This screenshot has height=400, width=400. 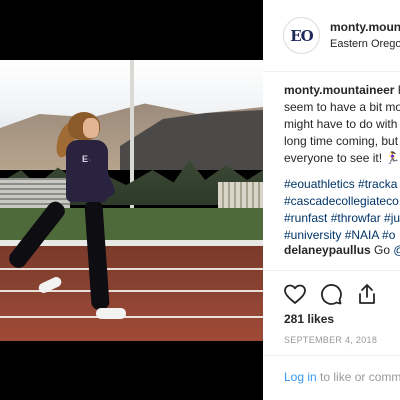 What do you see at coordinates (342, 201) in the screenshot?
I see `hashtag-line: #cascadecollegiateco` at bounding box center [342, 201].